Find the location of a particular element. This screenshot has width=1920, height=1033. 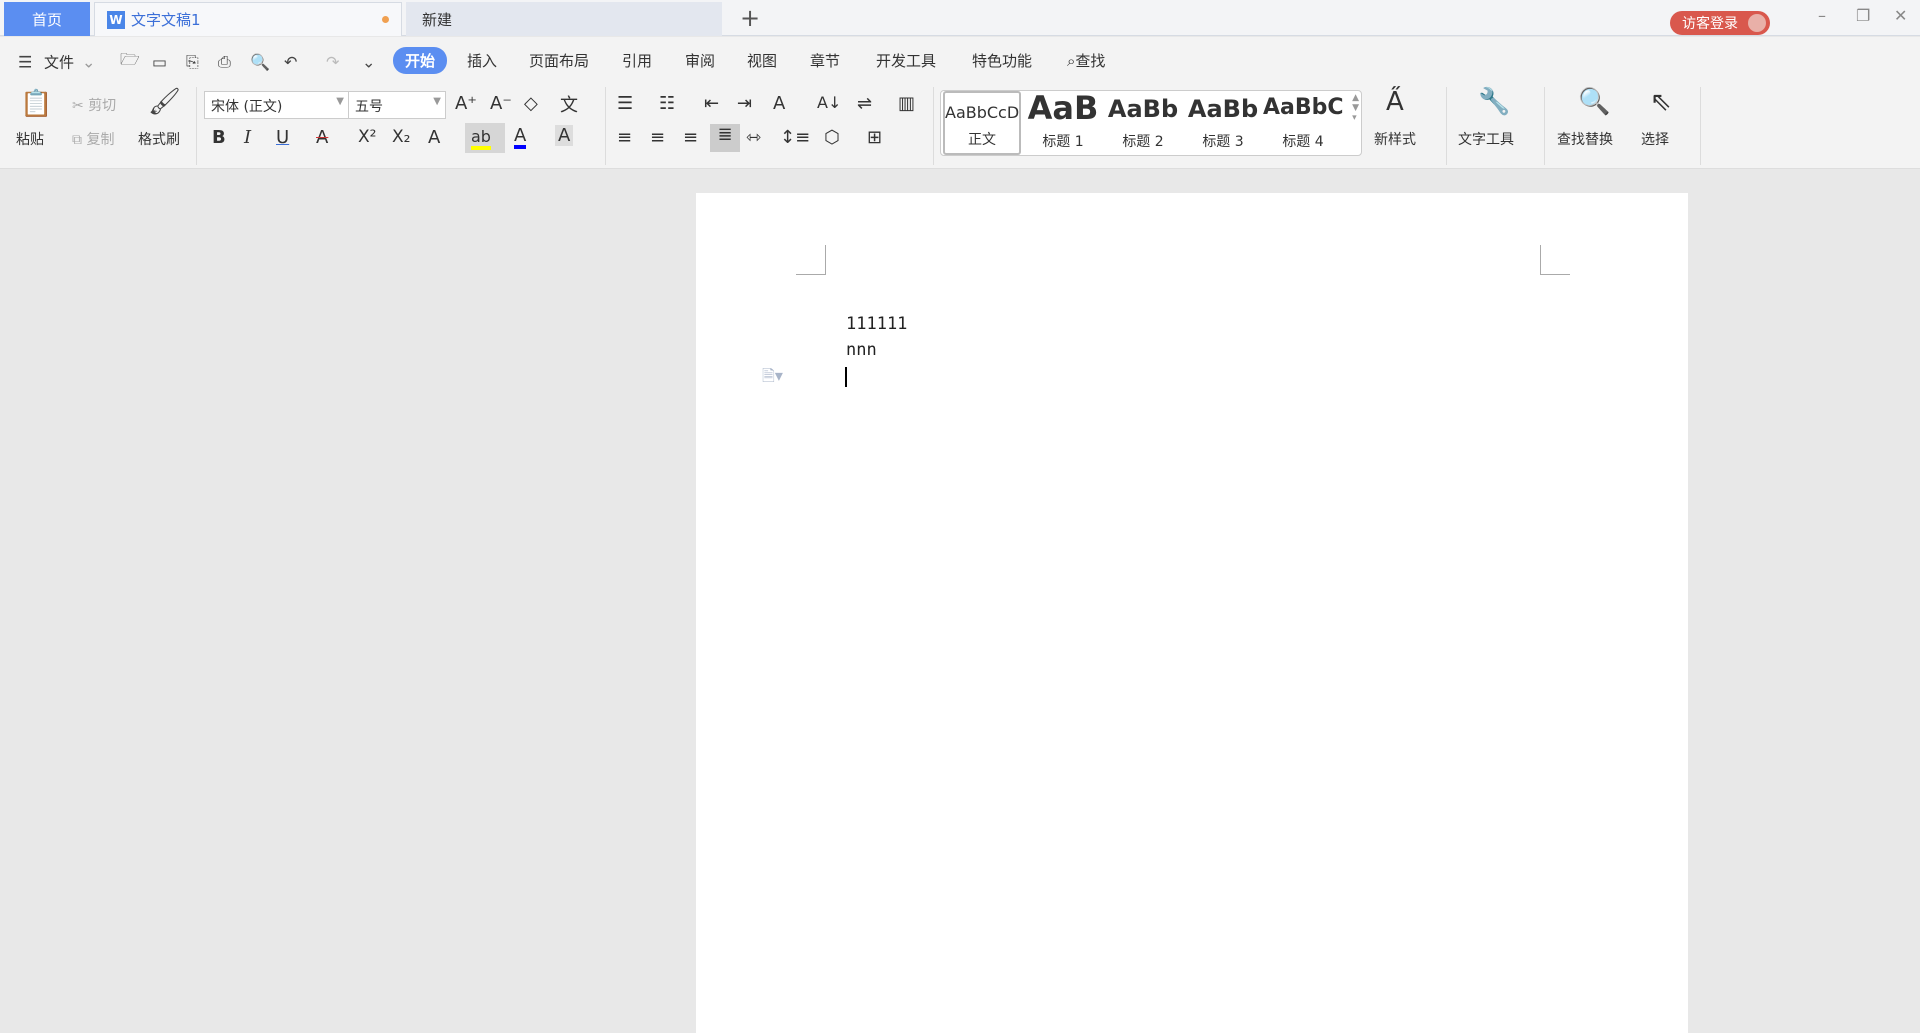

find-button: ⌕查找 is located at coordinates (1086, 60).